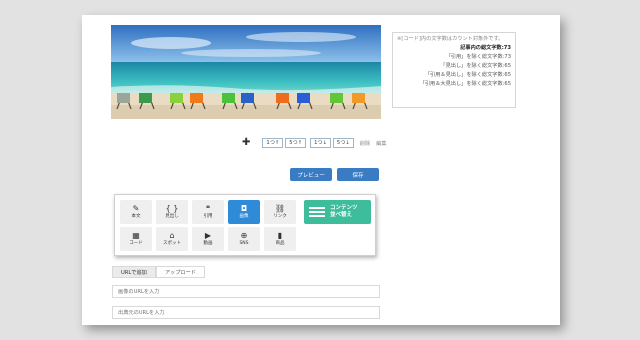 This screenshot has width=640, height=340. Describe the element at coordinates (172, 216) in the screenshot. I see `tool-label: 見出し` at that location.